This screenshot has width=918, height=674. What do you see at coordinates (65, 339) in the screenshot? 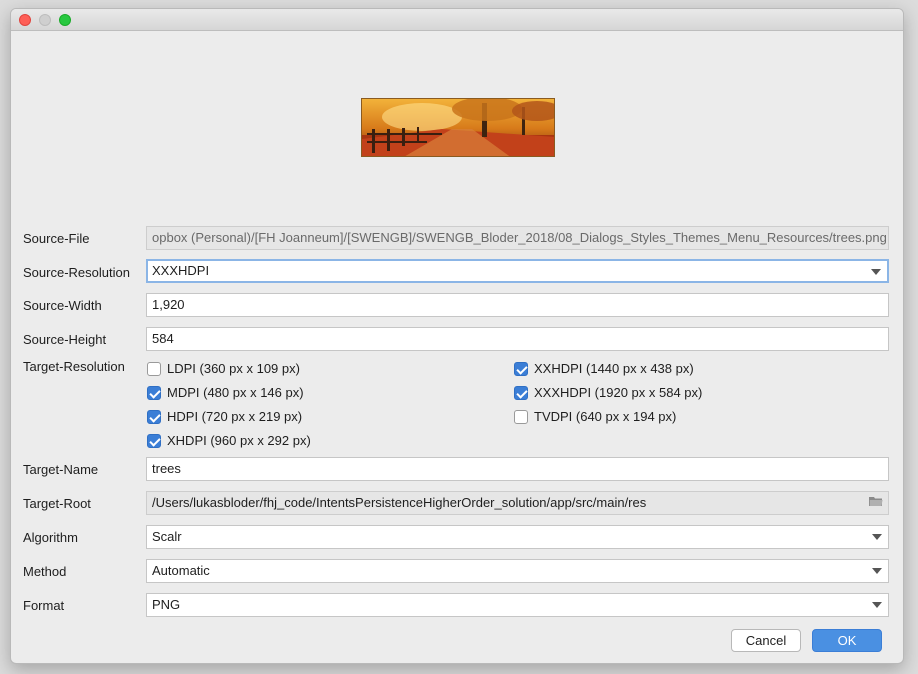
I see `source-height-label: Source-Height` at bounding box center [65, 339].